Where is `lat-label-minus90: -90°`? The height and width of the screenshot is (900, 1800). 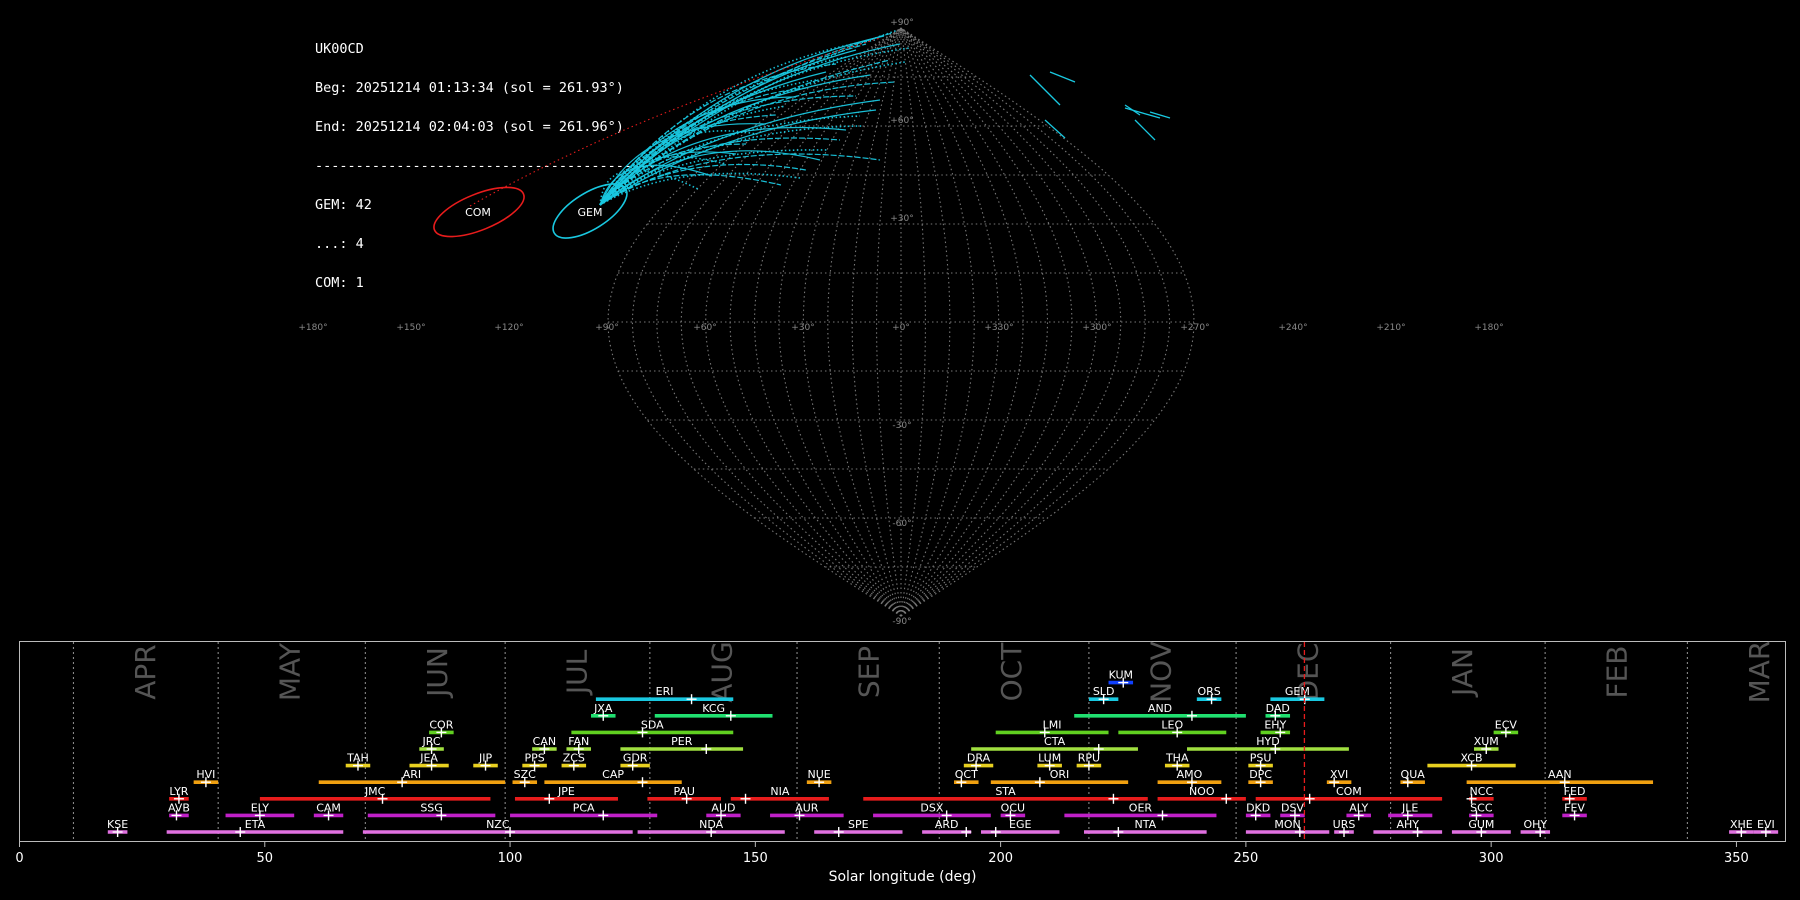 lat-label-minus90: -90° is located at coordinates (901, 622).